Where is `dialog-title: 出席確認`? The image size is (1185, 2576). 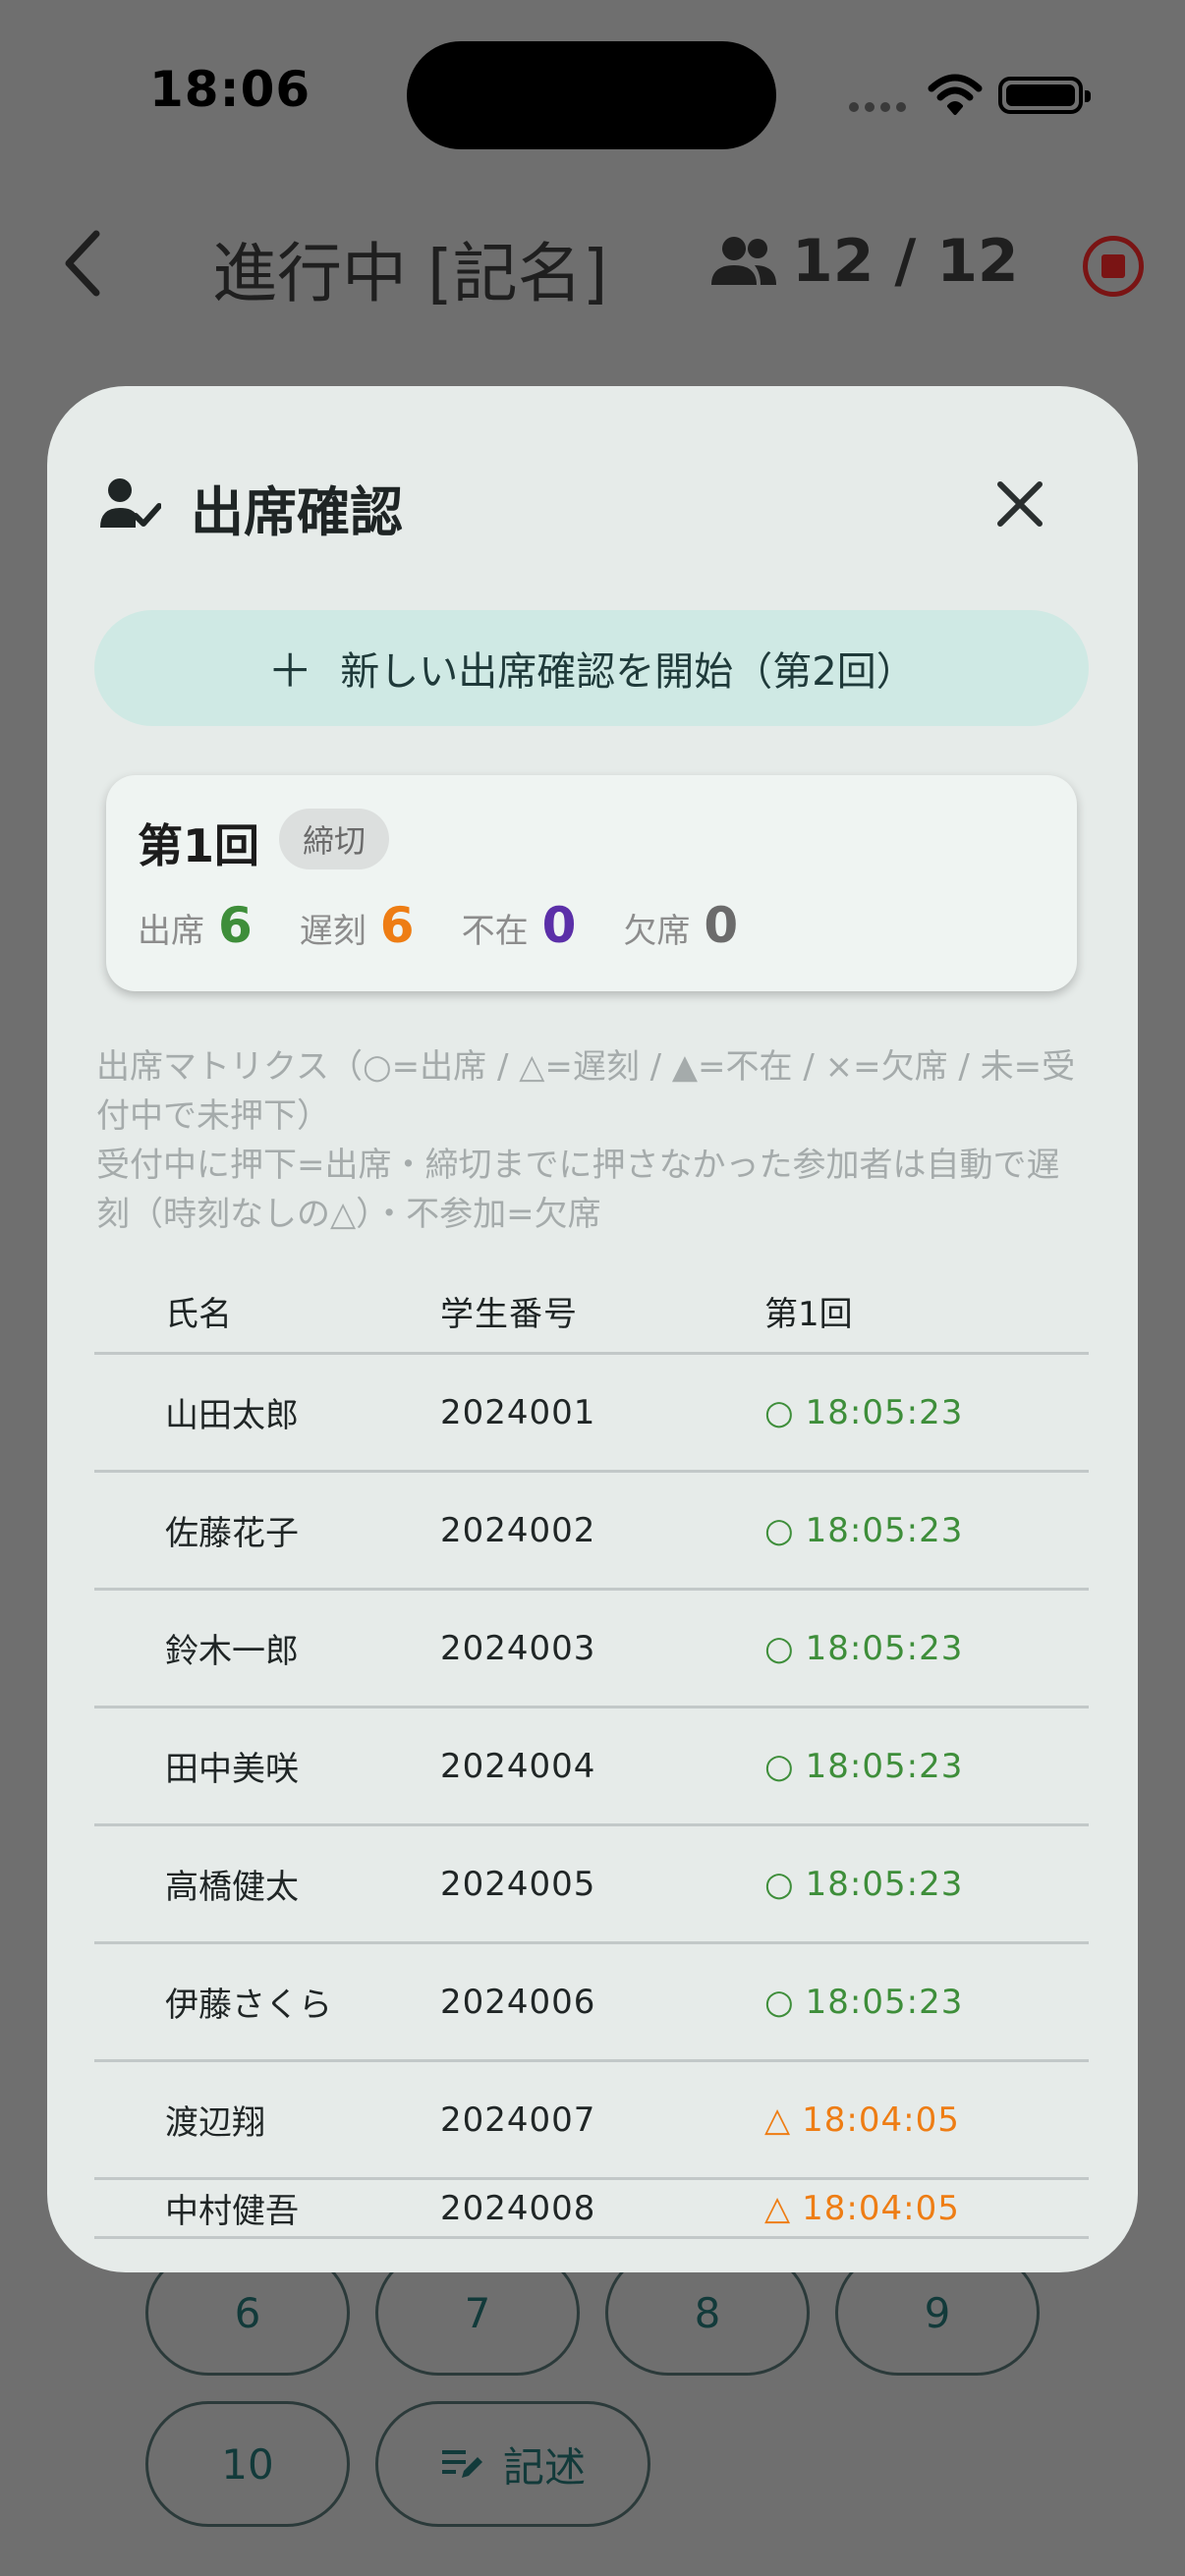
dialog-title: 出席確認 is located at coordinates (297, 512).